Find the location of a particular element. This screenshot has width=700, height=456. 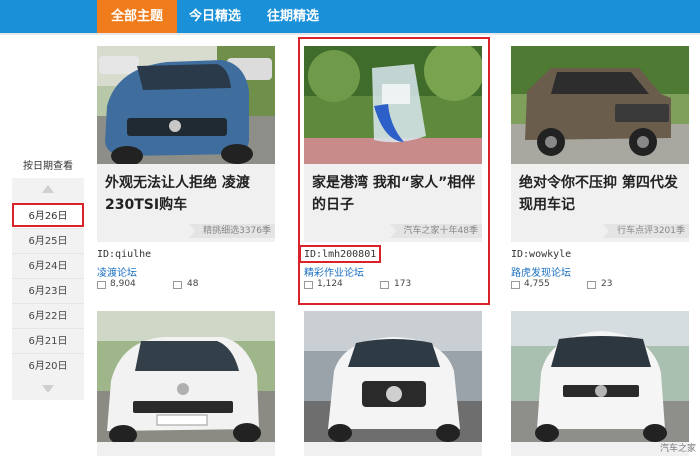

author-id-highlight is located at coordinates (340, 254).